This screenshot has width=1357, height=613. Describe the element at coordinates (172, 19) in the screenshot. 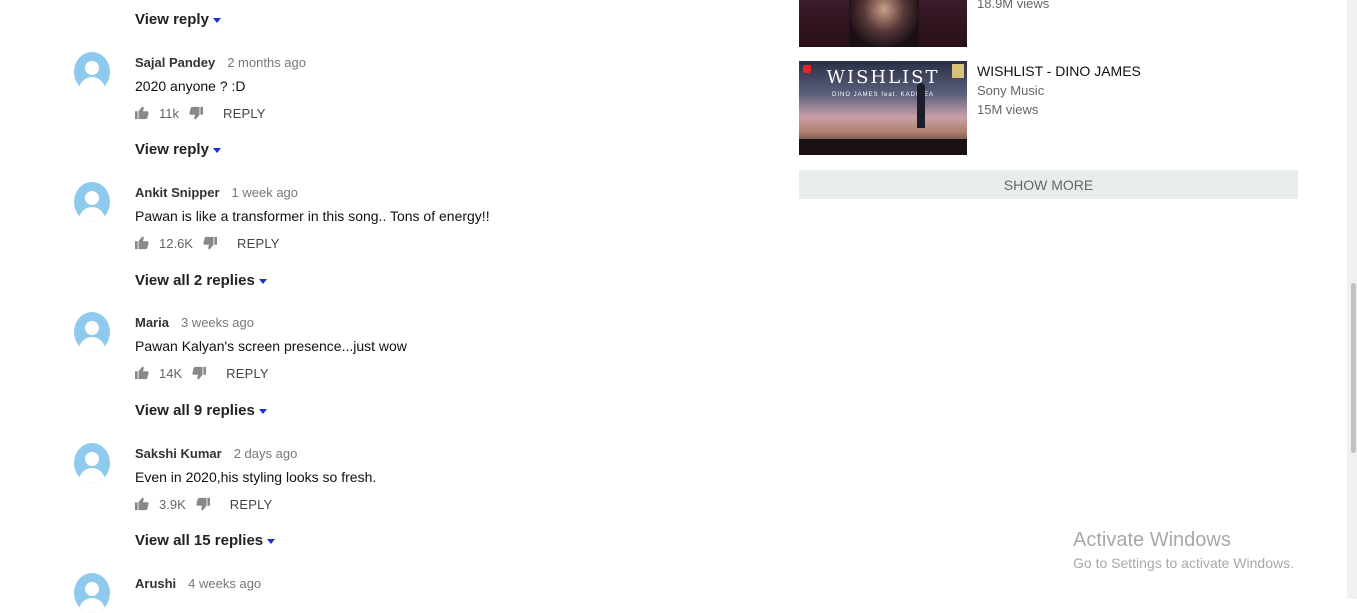

I see `view-replies-label: View reply` at that location.